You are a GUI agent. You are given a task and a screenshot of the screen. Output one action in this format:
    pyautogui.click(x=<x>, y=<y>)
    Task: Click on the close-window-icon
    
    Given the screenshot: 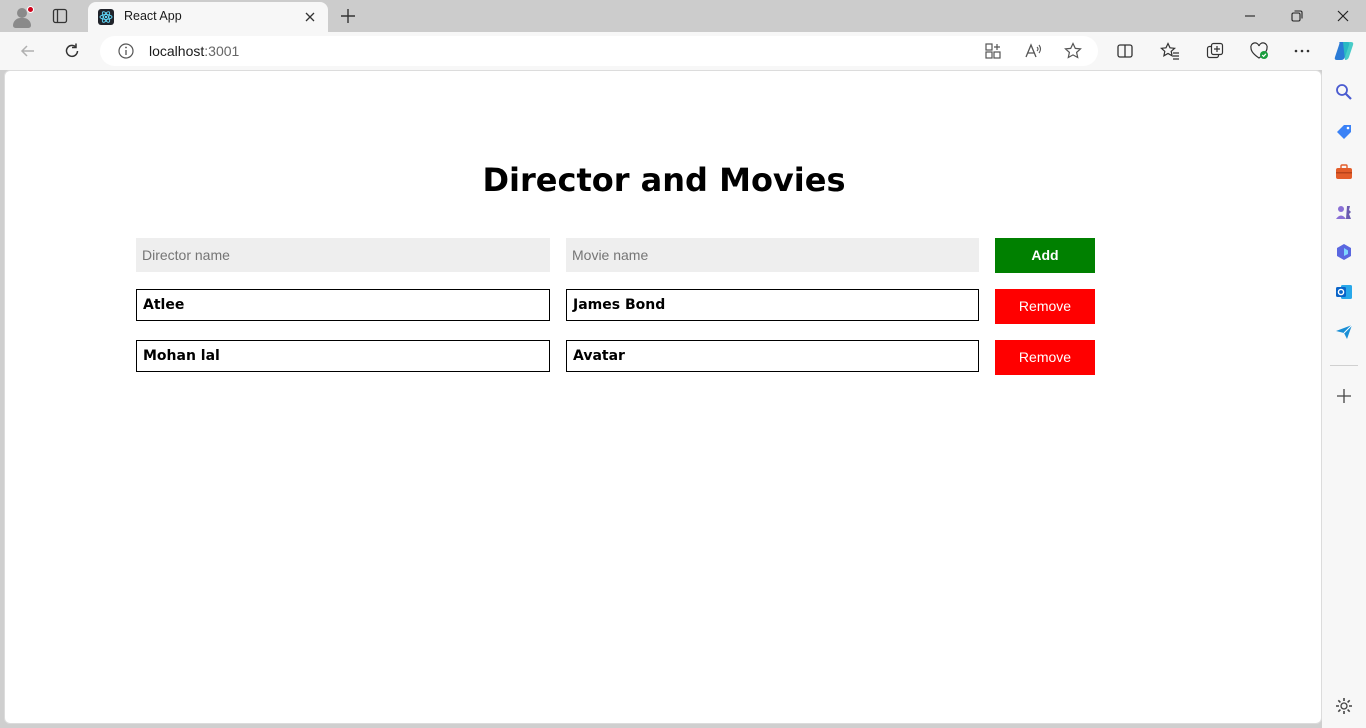 What is the action you would take?
    pyautogui.click(x=1343, y=16)
    